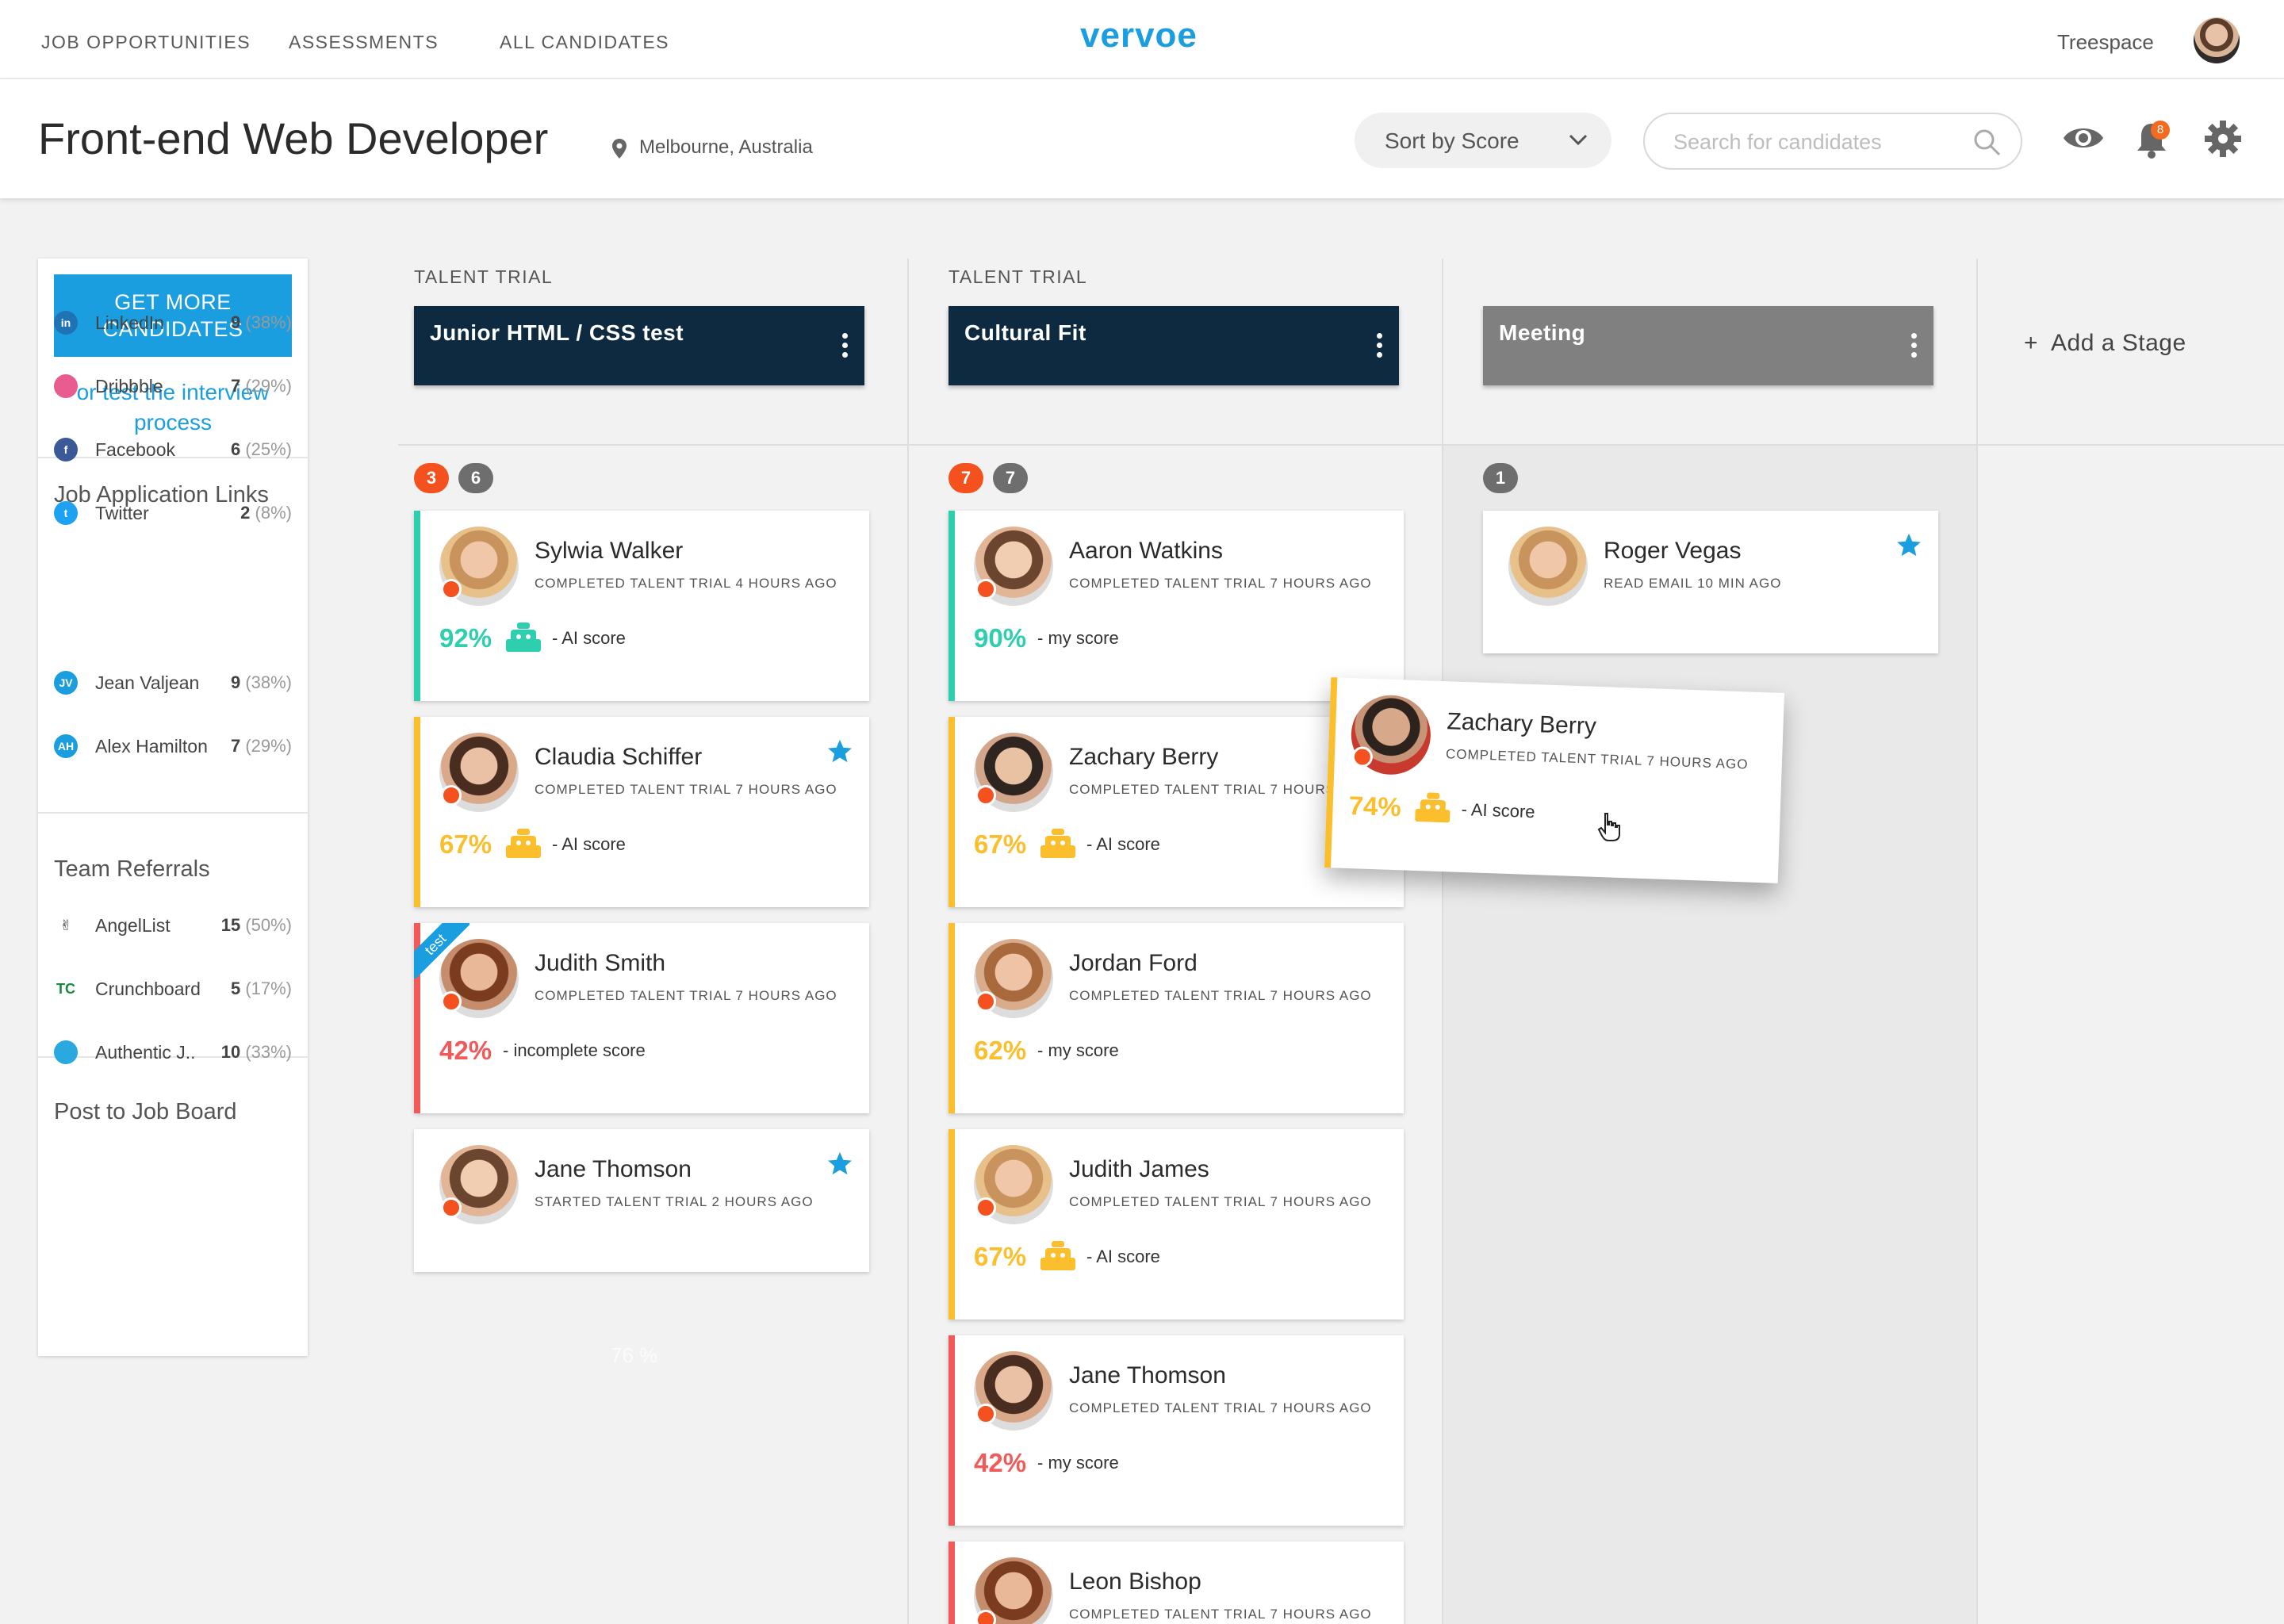 Image resolution: width=2284 pixels, height=1624 pixels. Describe the element at coordinates (268, 925) in the screenshot. I see `source-count-percent: (50%)` at that location.